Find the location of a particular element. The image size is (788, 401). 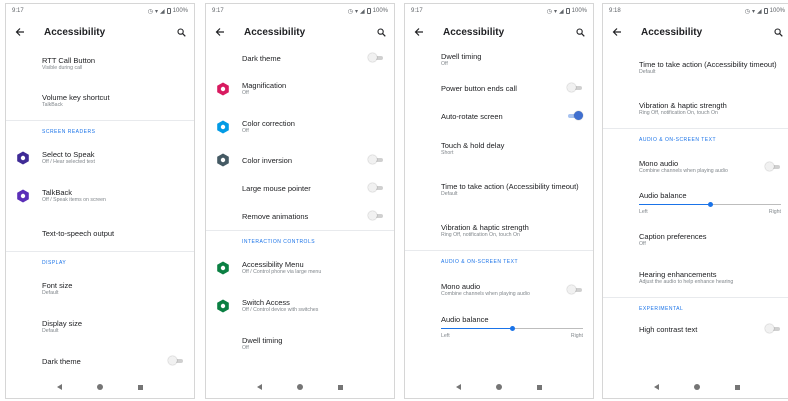

setting-summary: Off / Control phone via large menu is located at coordinates (282, 272).